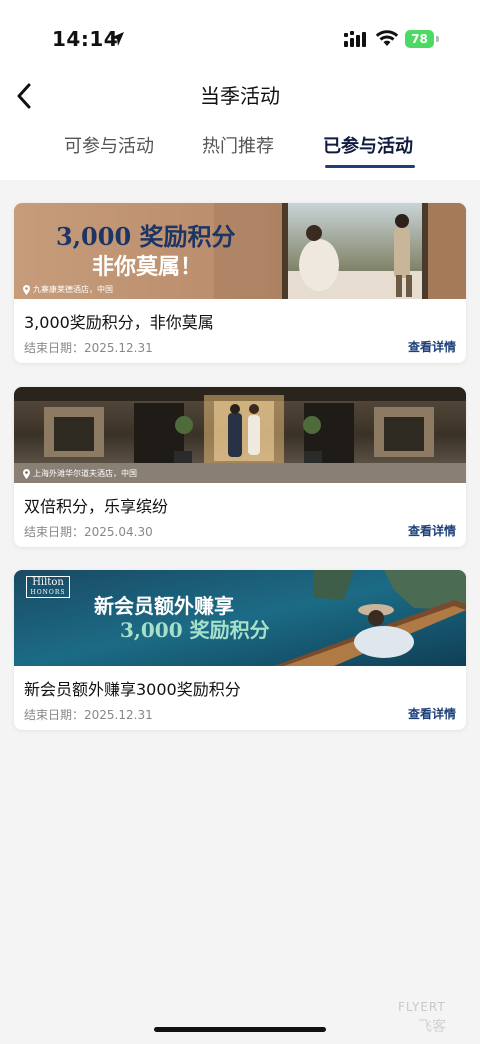 This screenshot has height=1044, width=480. Describe the element at coordinates (238, 145) in the screenshot. I see `tab-hot-recommendations: 热门推荐` at that location.